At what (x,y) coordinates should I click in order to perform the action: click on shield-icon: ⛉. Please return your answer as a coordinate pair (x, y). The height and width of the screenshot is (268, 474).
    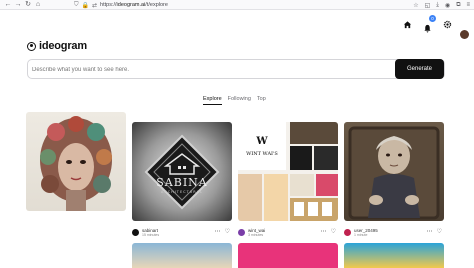
    Looking at the image, I should click on (76, 4).